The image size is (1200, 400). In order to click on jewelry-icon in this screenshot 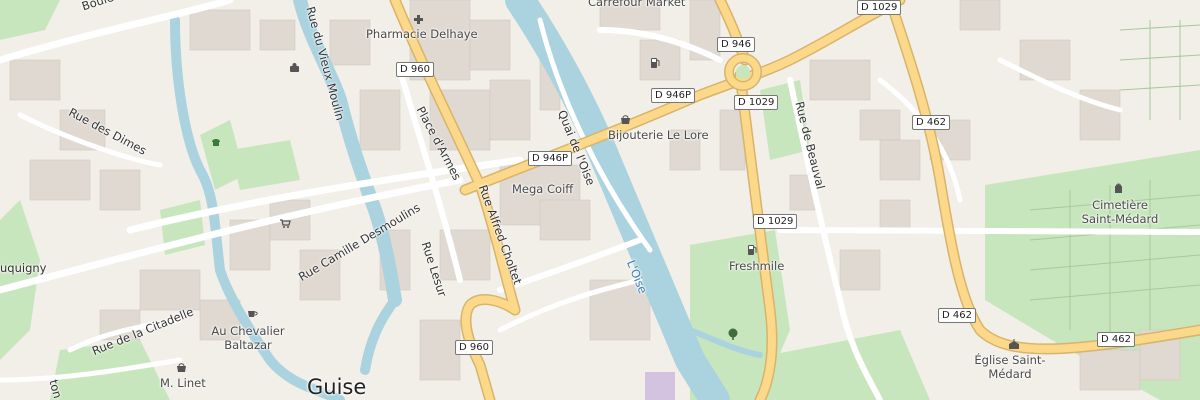, I will do `click(625, 119)`.